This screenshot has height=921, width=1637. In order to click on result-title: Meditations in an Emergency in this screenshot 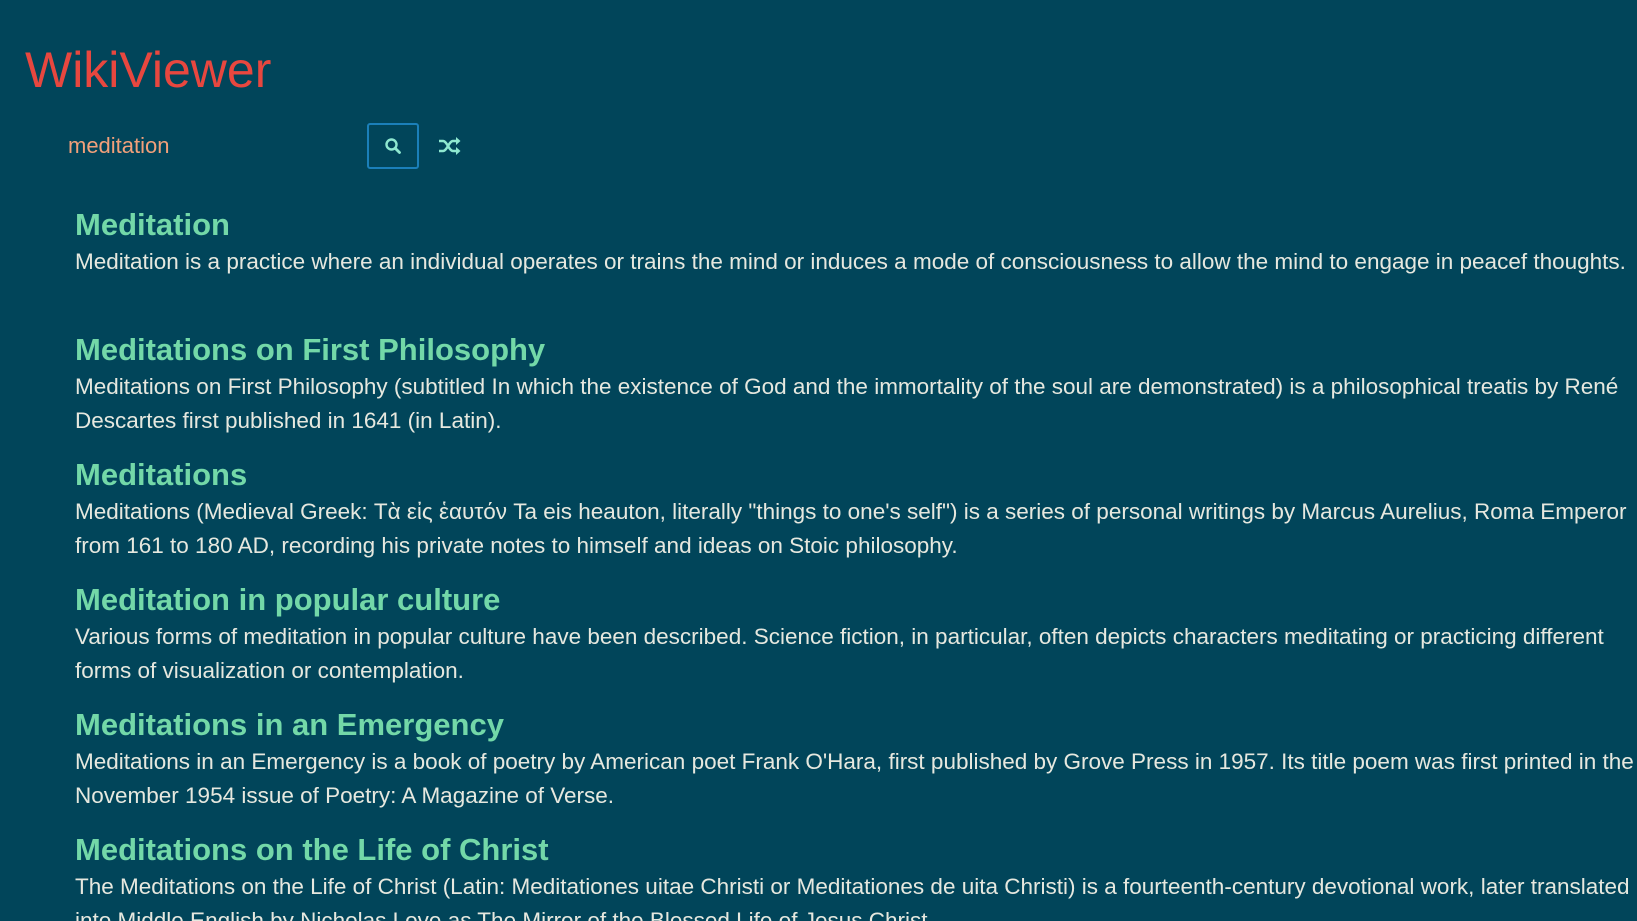, I will do `click(856, 725)`.